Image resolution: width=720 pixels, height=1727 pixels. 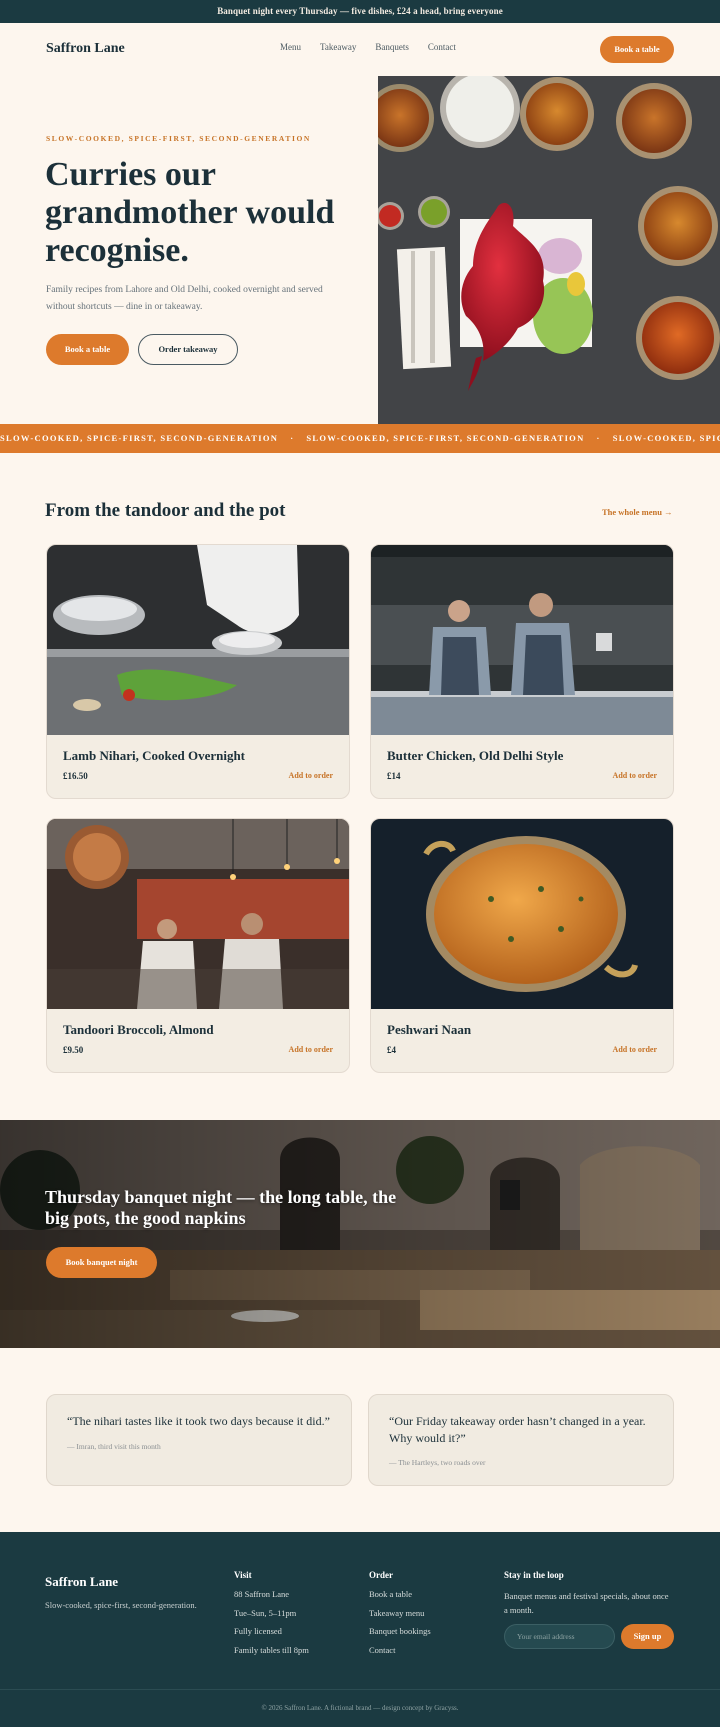 What do you see at coordinates (75, 776) in the screenshot?
I see `menu-item-price: £16.50` at bounding box center [75, 776].